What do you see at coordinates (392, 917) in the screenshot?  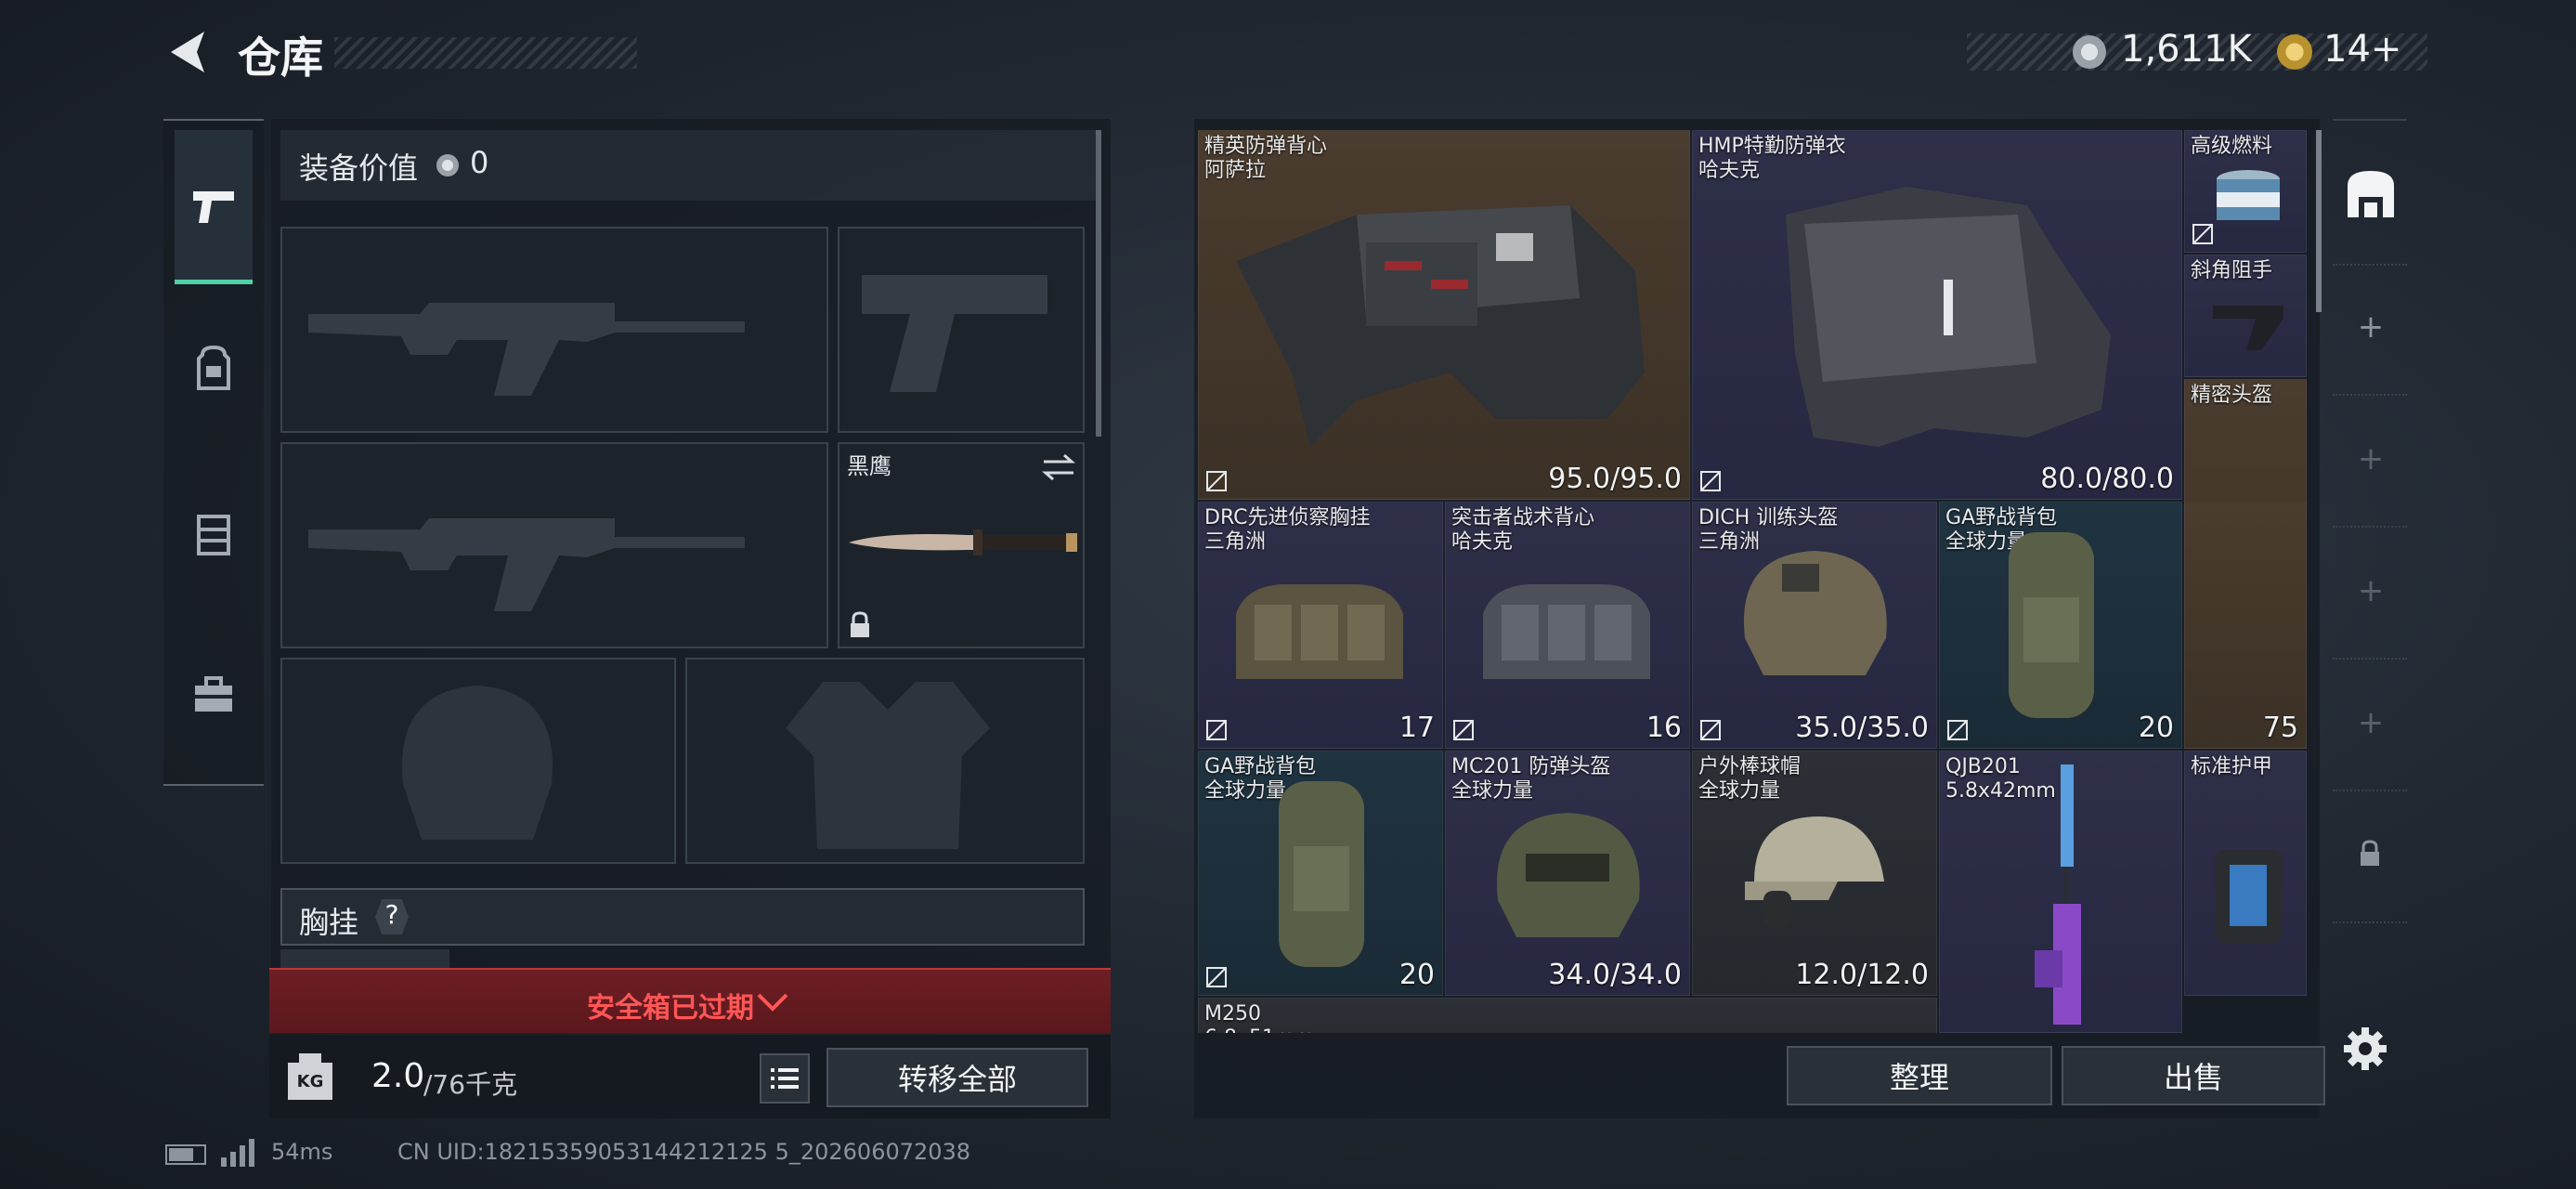 I see `help-badge: ?` at bounding box center [392, 917].